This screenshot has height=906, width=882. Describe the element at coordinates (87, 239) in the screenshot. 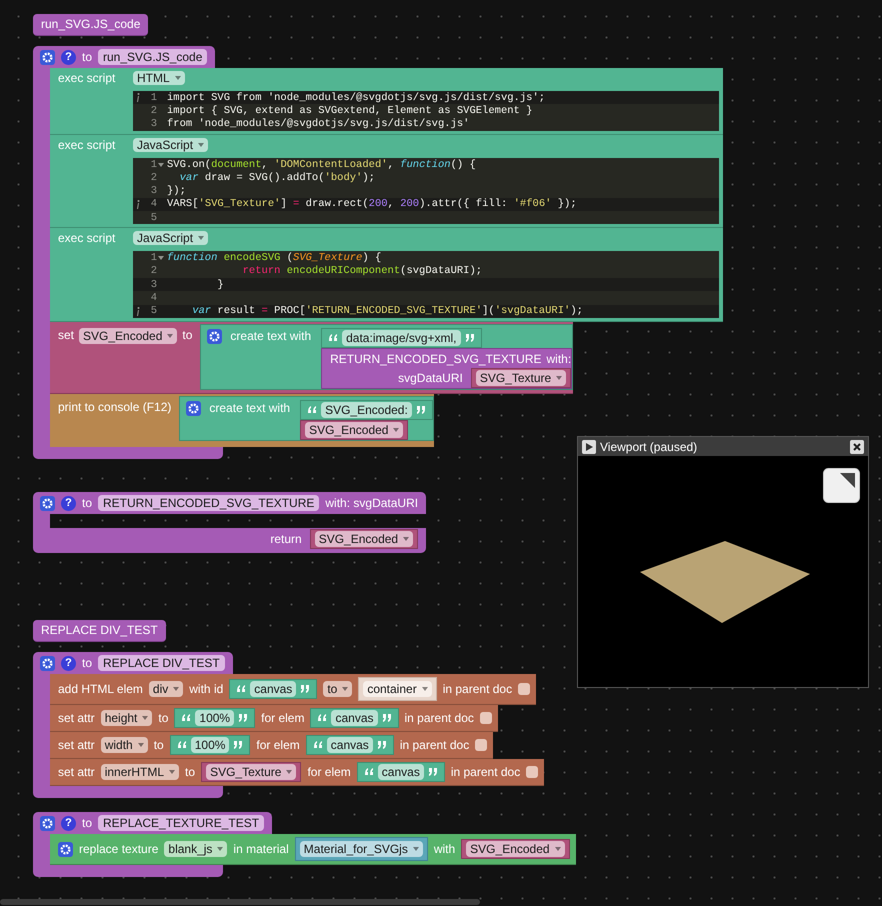

I see `block-label: exec script` at that location.